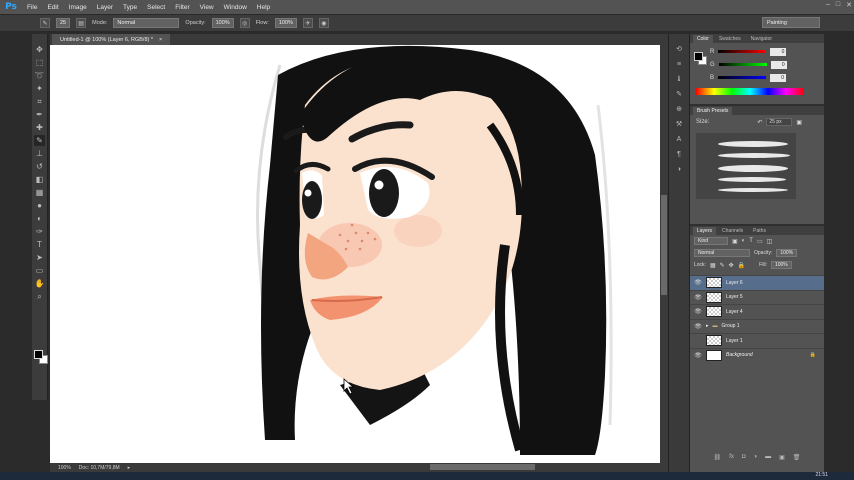  Describe the element at coordinates (797, 459) in the screenshot. I see `delete-layer-icon: 🗑` at that location.